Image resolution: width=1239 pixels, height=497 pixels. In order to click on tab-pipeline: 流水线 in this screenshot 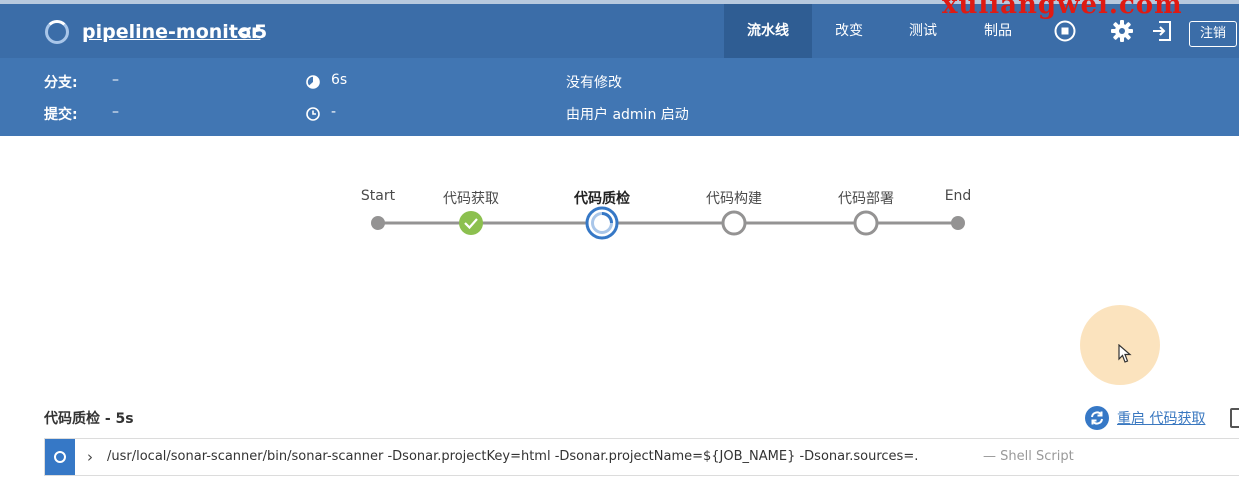, I will do `click(768, 31)`.